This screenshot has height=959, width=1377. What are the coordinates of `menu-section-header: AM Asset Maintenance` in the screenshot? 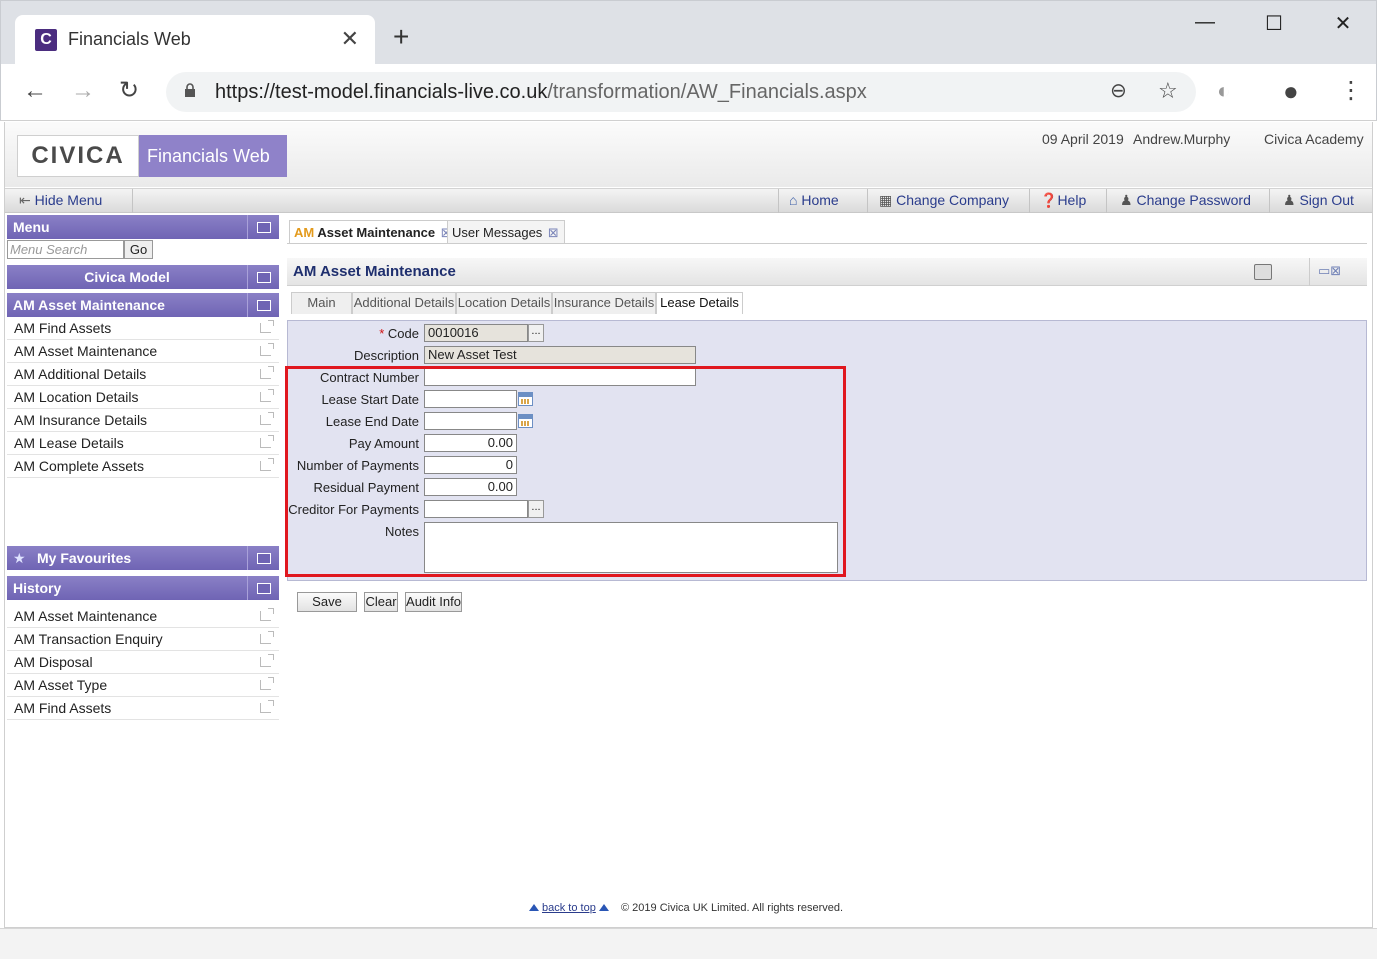 It's located at (143, 305).